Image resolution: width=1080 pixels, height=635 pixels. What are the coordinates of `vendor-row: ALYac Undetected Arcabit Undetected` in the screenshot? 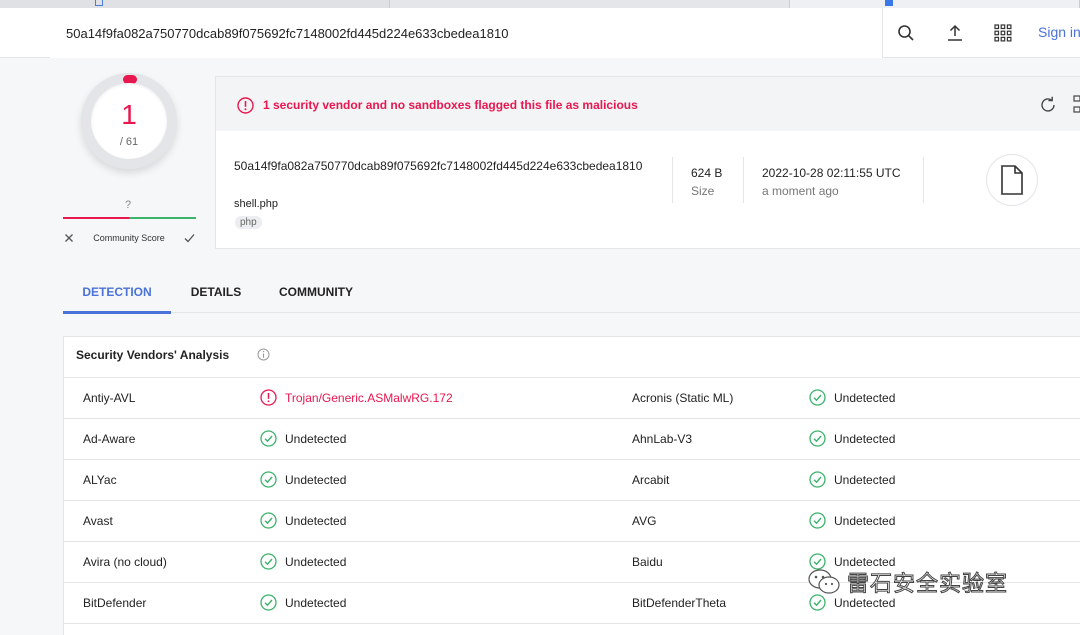 It's located at (572, 480).